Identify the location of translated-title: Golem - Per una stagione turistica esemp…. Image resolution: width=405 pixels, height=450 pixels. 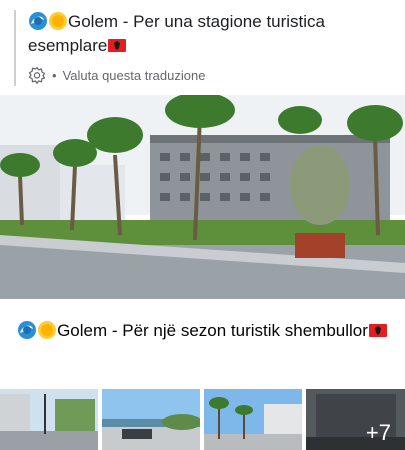
(211, 34).